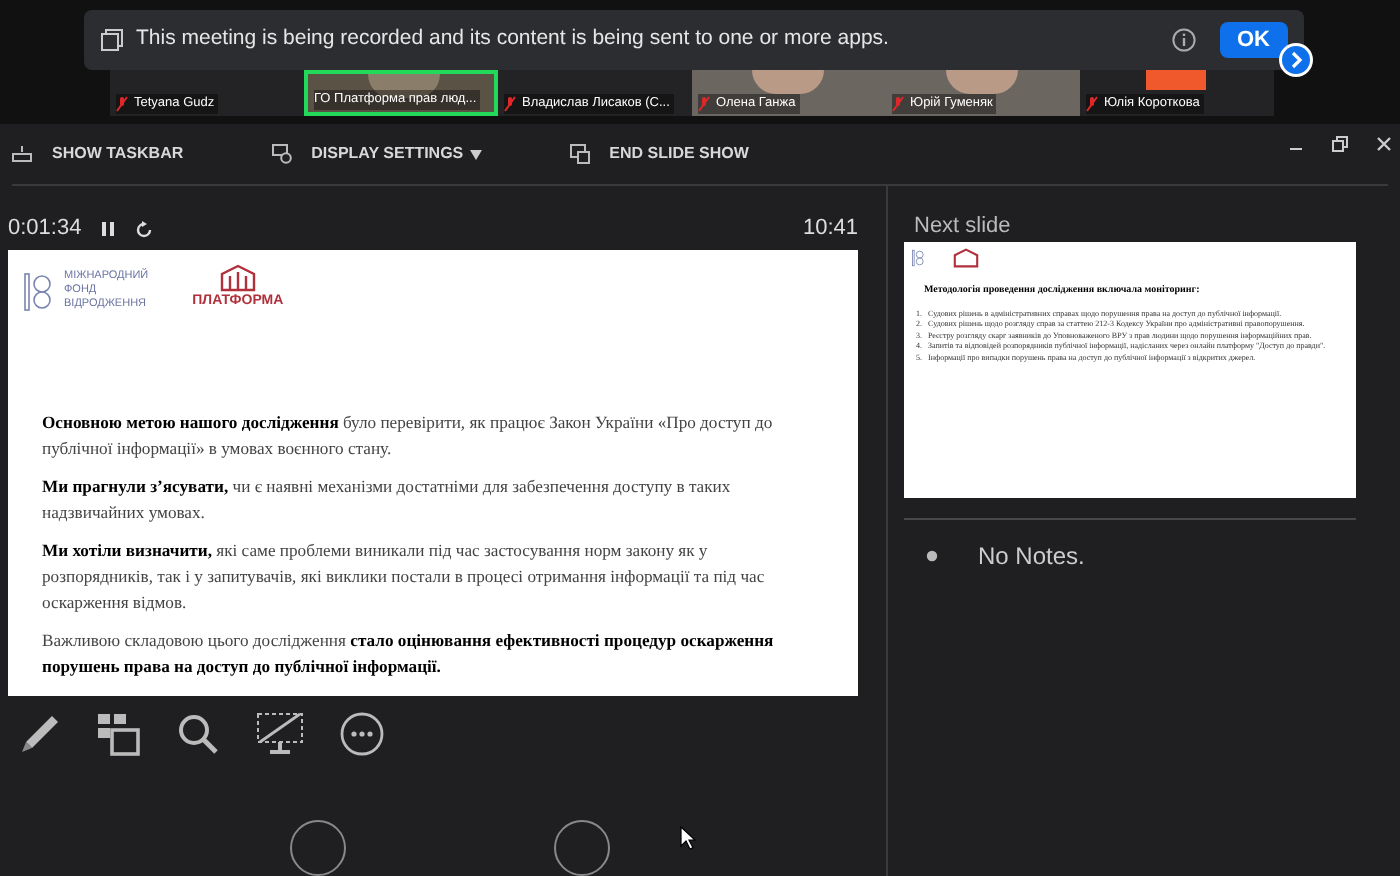  What do you see at coordinates (404, 577) in the screenshot?
I see `slide-paragraph: Ми хотіли визначити, які саме проблеми виникали під час застосування норм закону як у розпорядників, так і у запитувачів, які виклики постали в процесі отримання інформації та під час оскарження відмов.` at bounding box center [404, 577].